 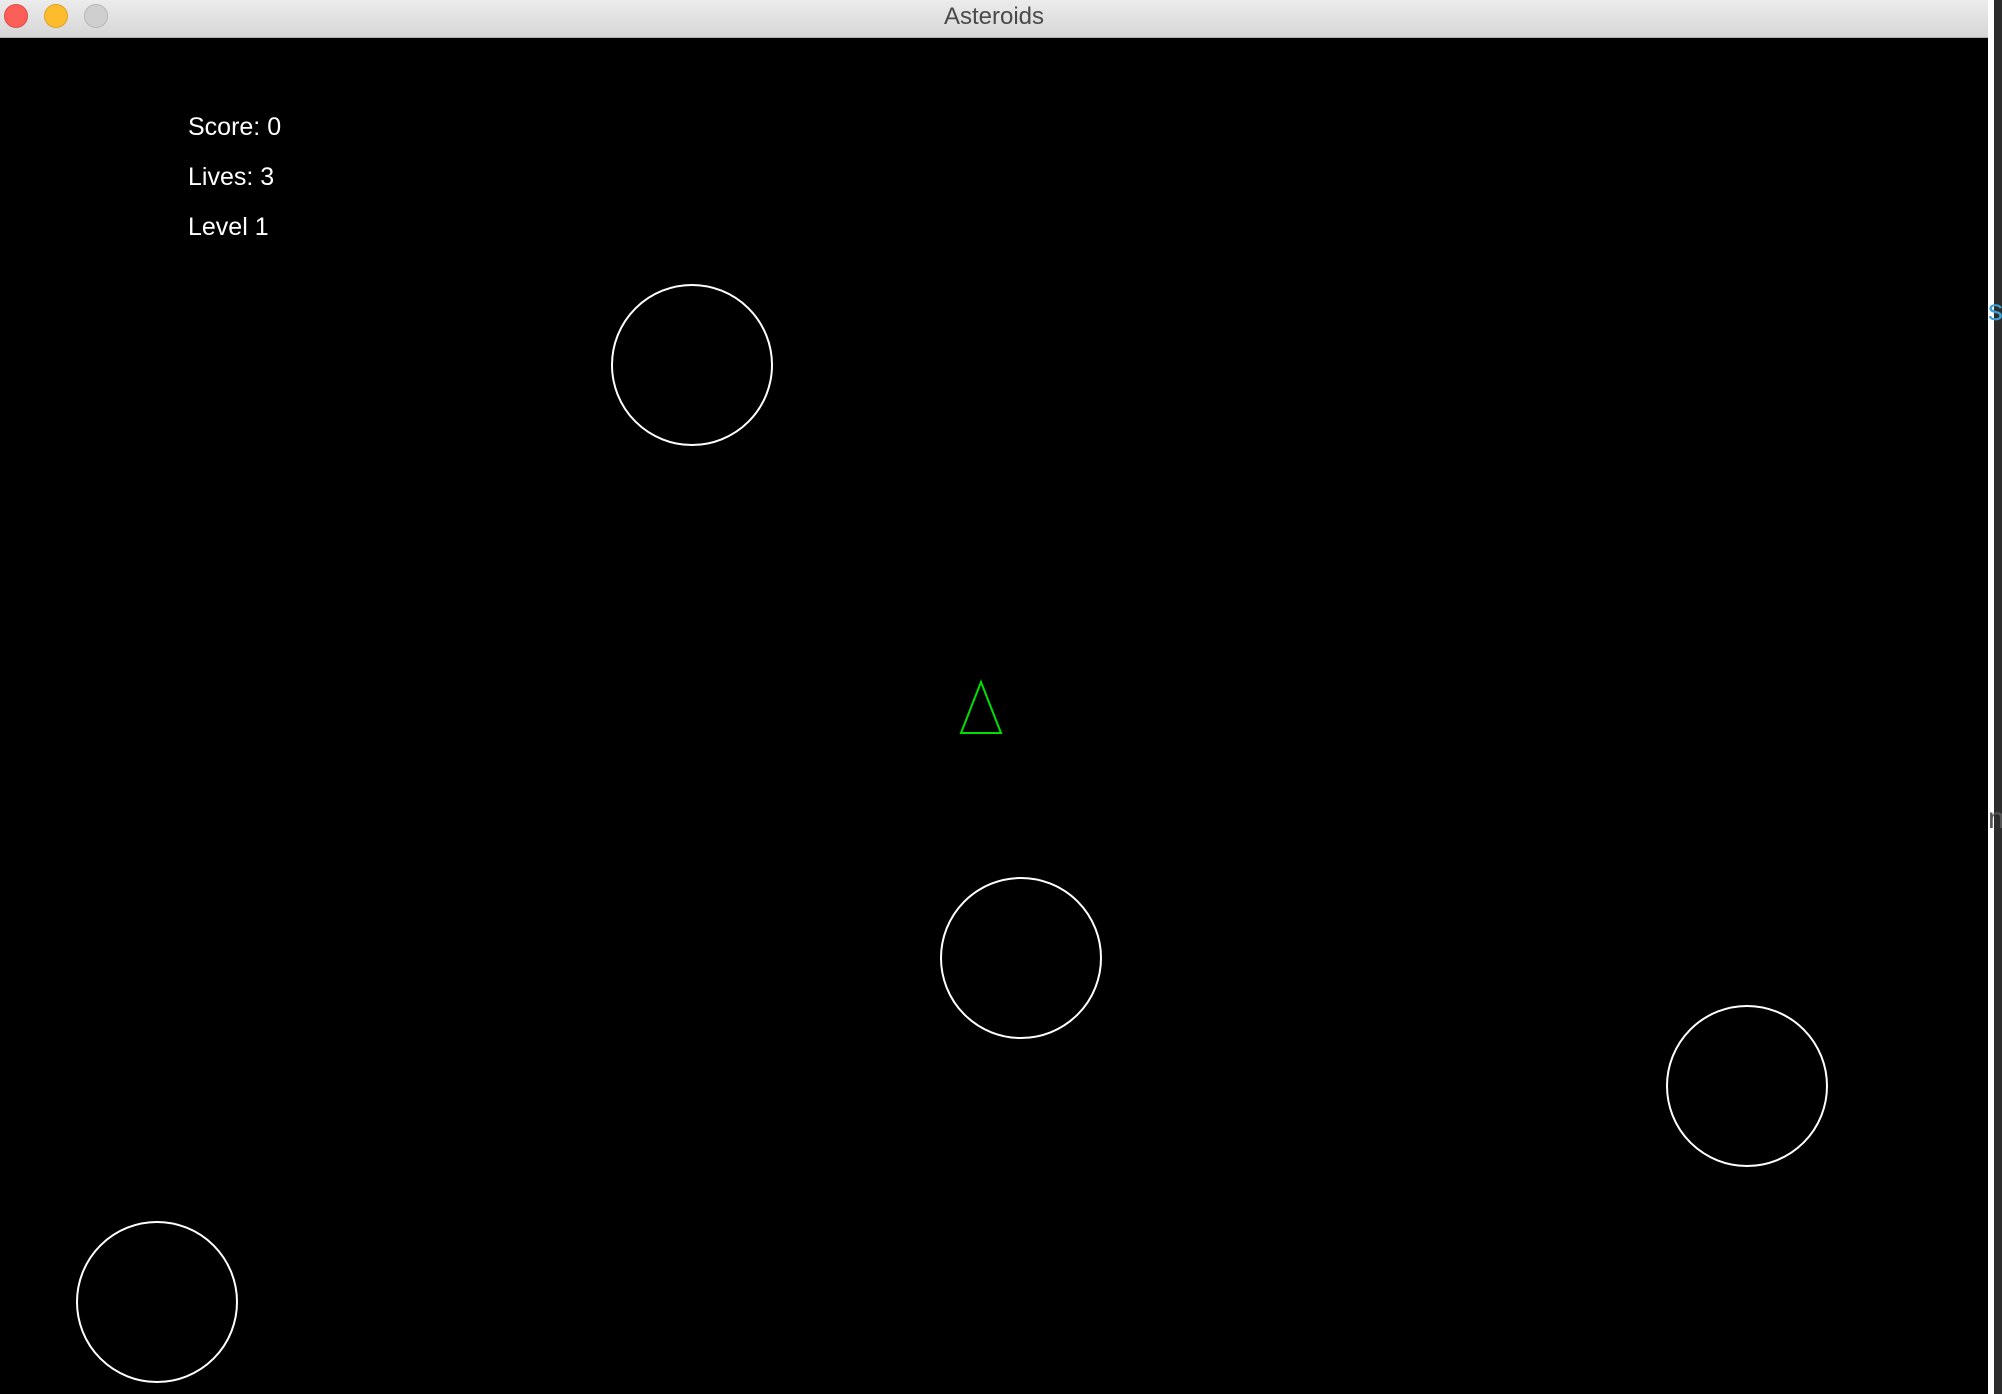 I want to click on window-titlebar: Asteroids, so click(x=994, y=19).